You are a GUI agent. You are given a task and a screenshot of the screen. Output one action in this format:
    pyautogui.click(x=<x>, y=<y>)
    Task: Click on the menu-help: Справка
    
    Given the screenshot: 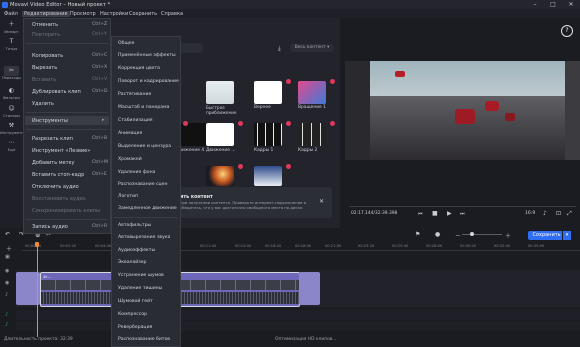 What is the action you would take?
    pyautogui.click(x=172, y=14)
    